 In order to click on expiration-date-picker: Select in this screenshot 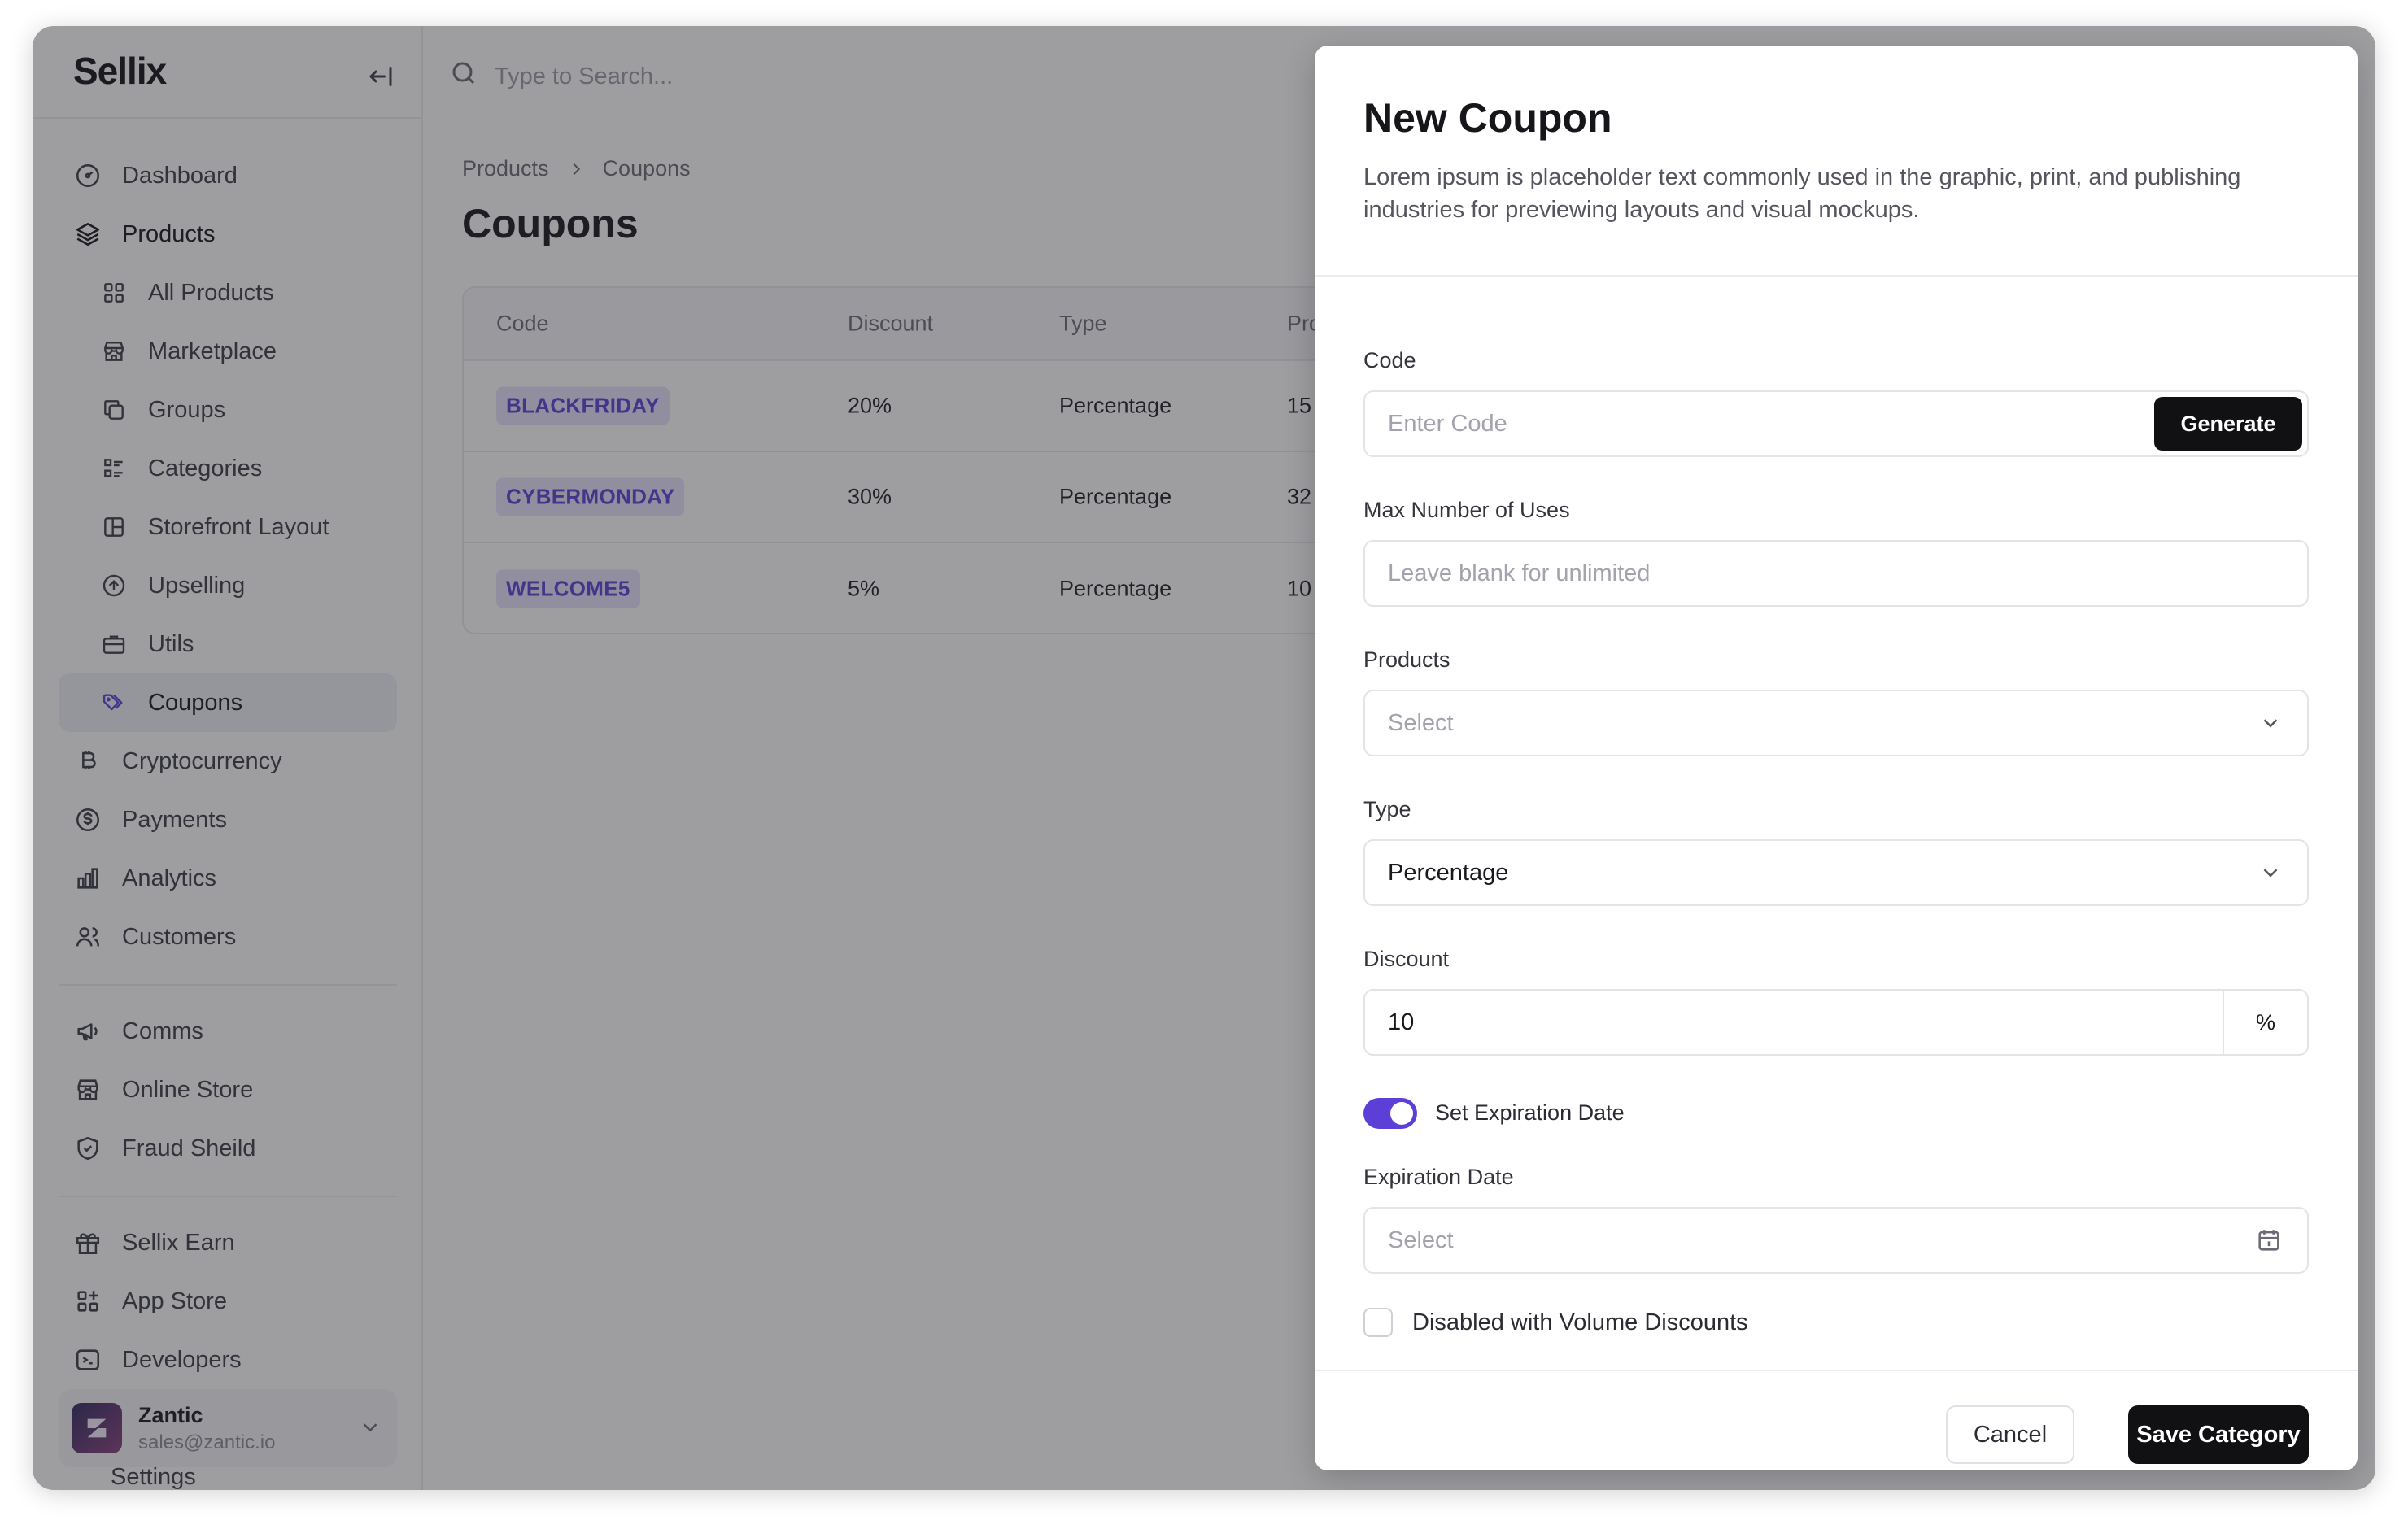, I will do `click(1836, 1240)`.